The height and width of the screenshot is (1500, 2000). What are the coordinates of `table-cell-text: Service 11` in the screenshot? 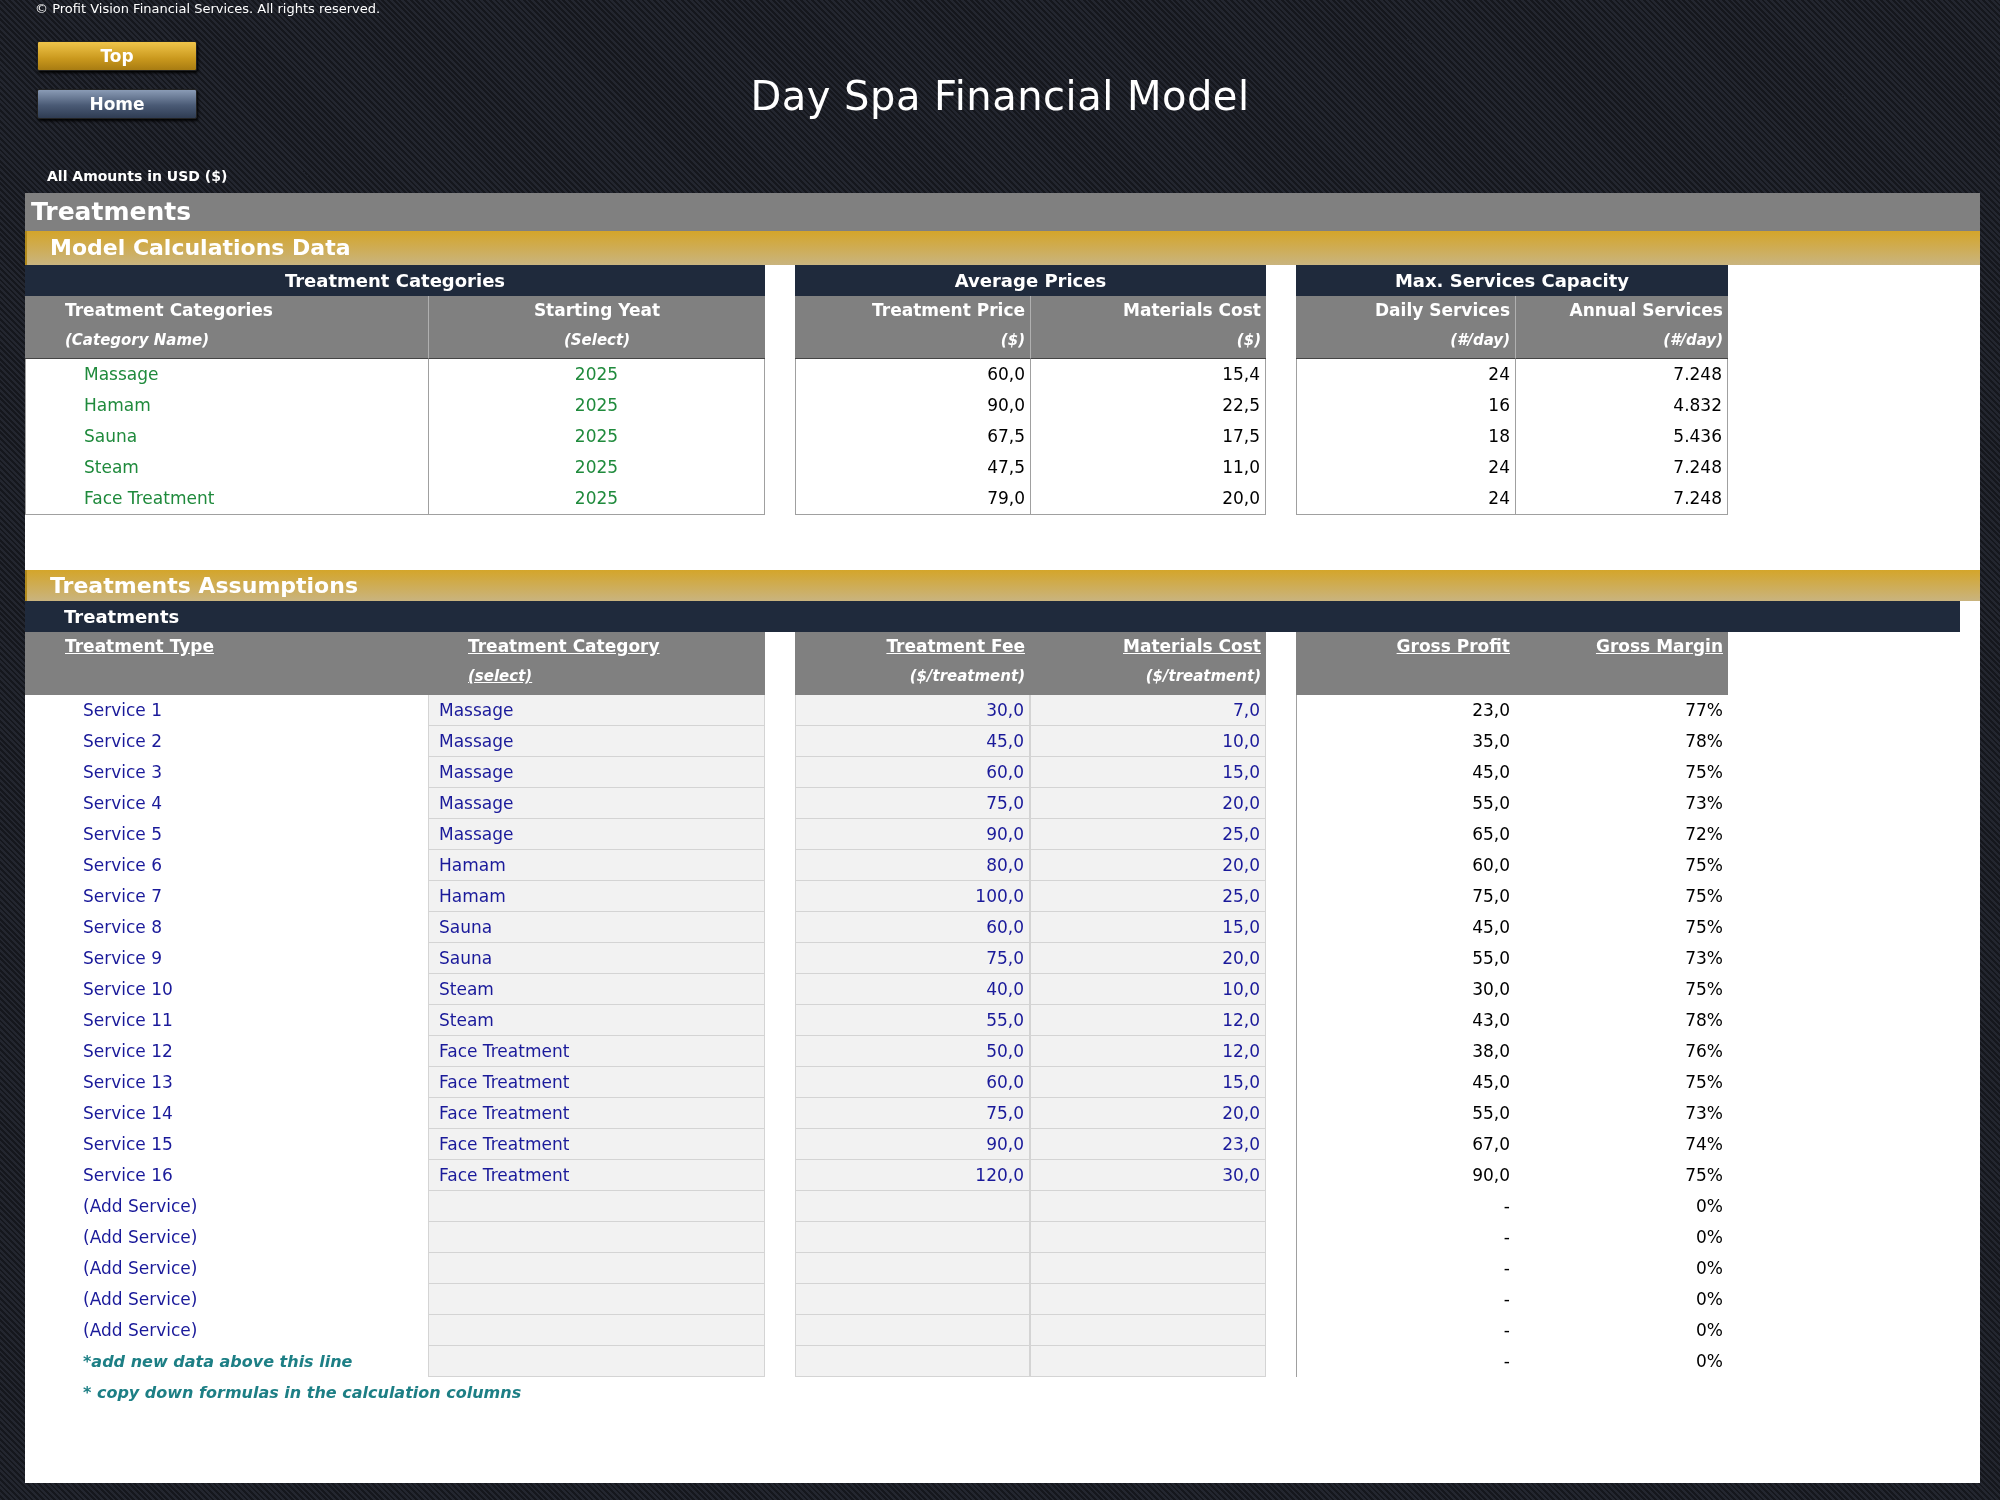 It's located at (128, 1020).